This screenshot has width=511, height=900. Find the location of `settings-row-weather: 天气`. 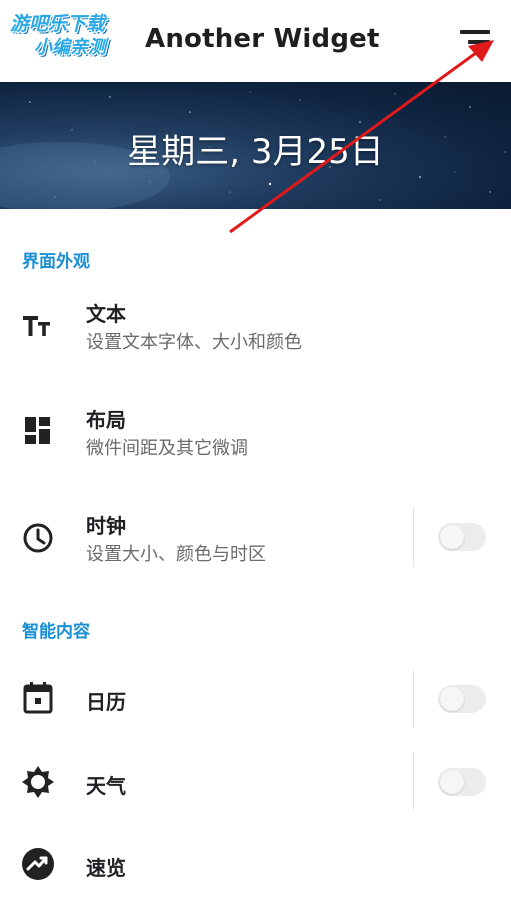

settings-row-weather: 天气 is located at coordinates (255, 783).